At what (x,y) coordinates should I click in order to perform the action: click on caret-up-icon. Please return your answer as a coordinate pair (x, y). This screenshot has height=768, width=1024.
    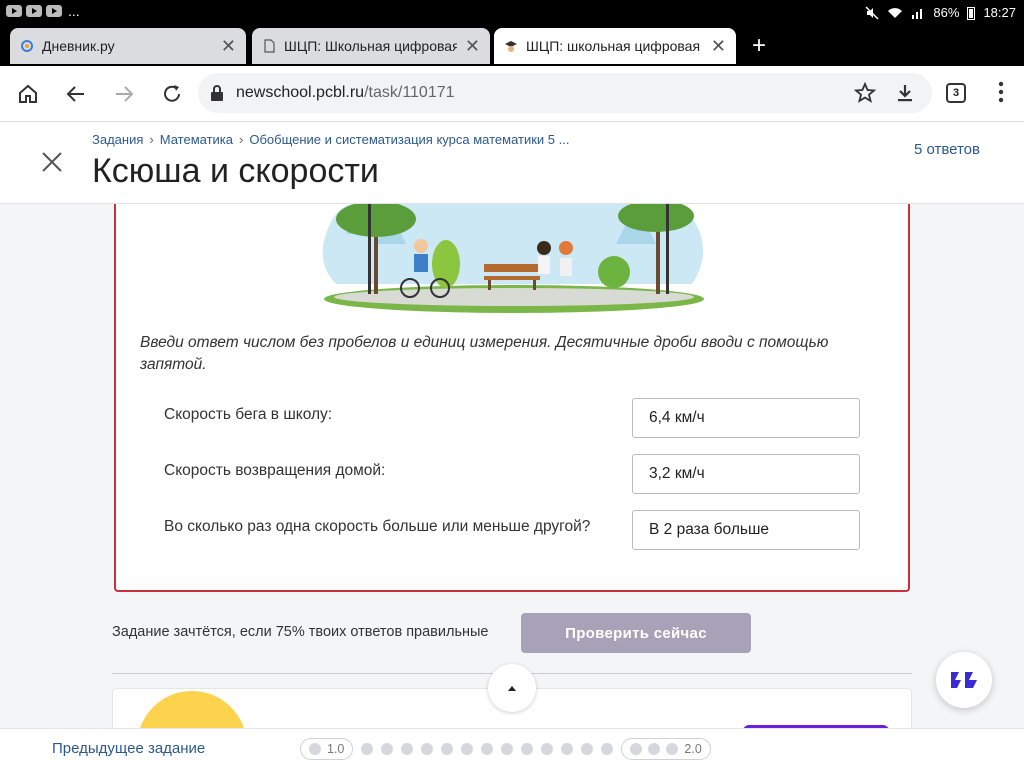
    Looking at the image, I should click on (512, 688).